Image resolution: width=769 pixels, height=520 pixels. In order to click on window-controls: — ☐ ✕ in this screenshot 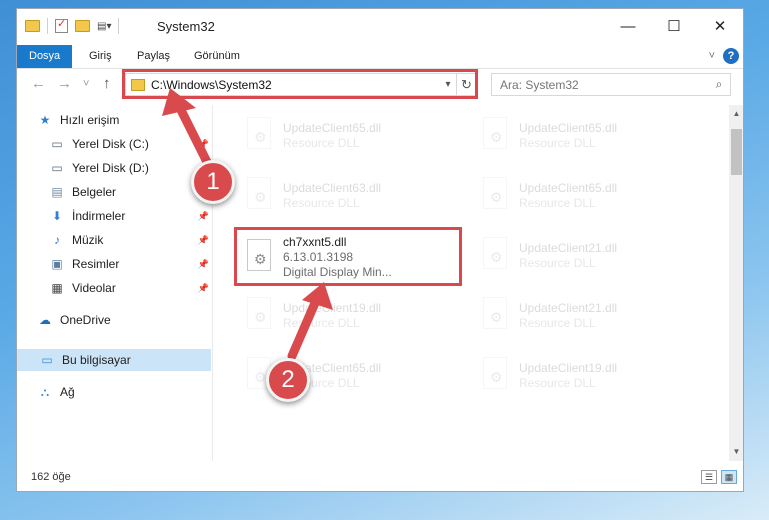, I will do `click(674, 26)`.